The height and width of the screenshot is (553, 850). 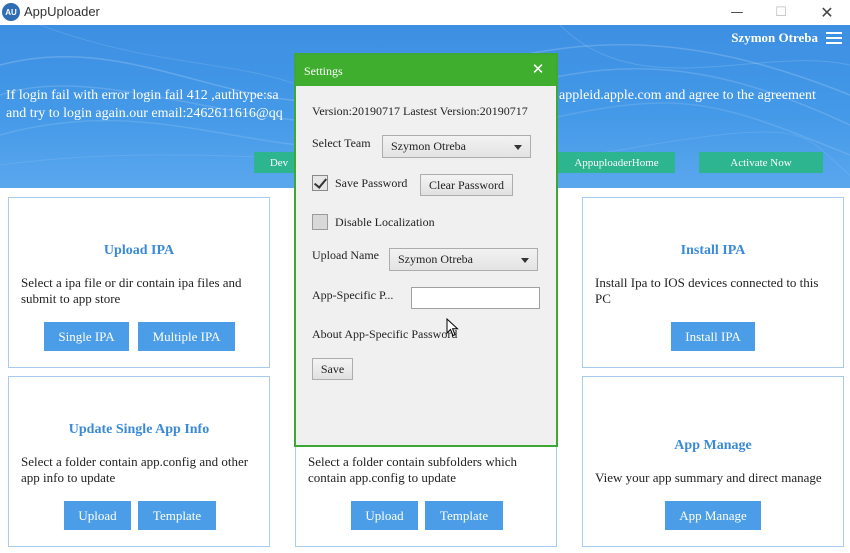 I want to click on app-manage-description: View your app summary and direct manage, so click(x=708, y=477).